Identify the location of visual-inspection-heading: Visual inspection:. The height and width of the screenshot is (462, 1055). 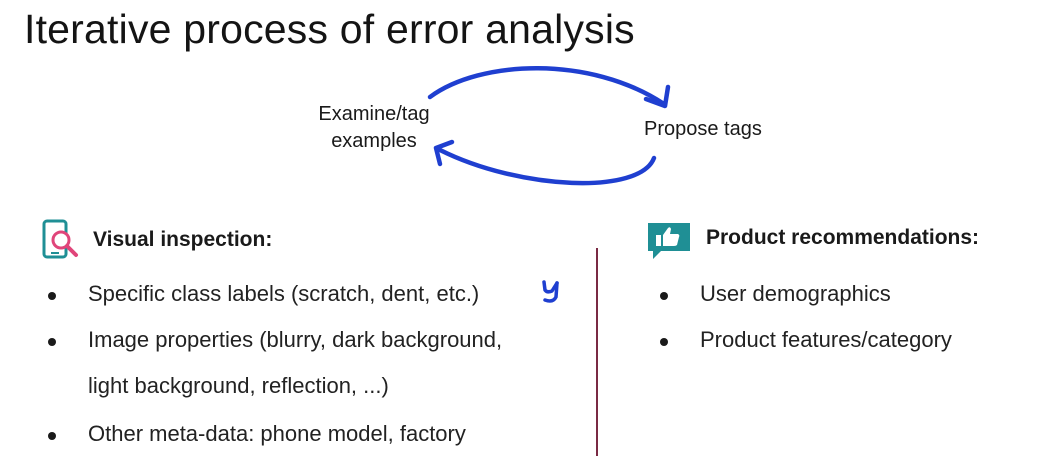
(183, 239).